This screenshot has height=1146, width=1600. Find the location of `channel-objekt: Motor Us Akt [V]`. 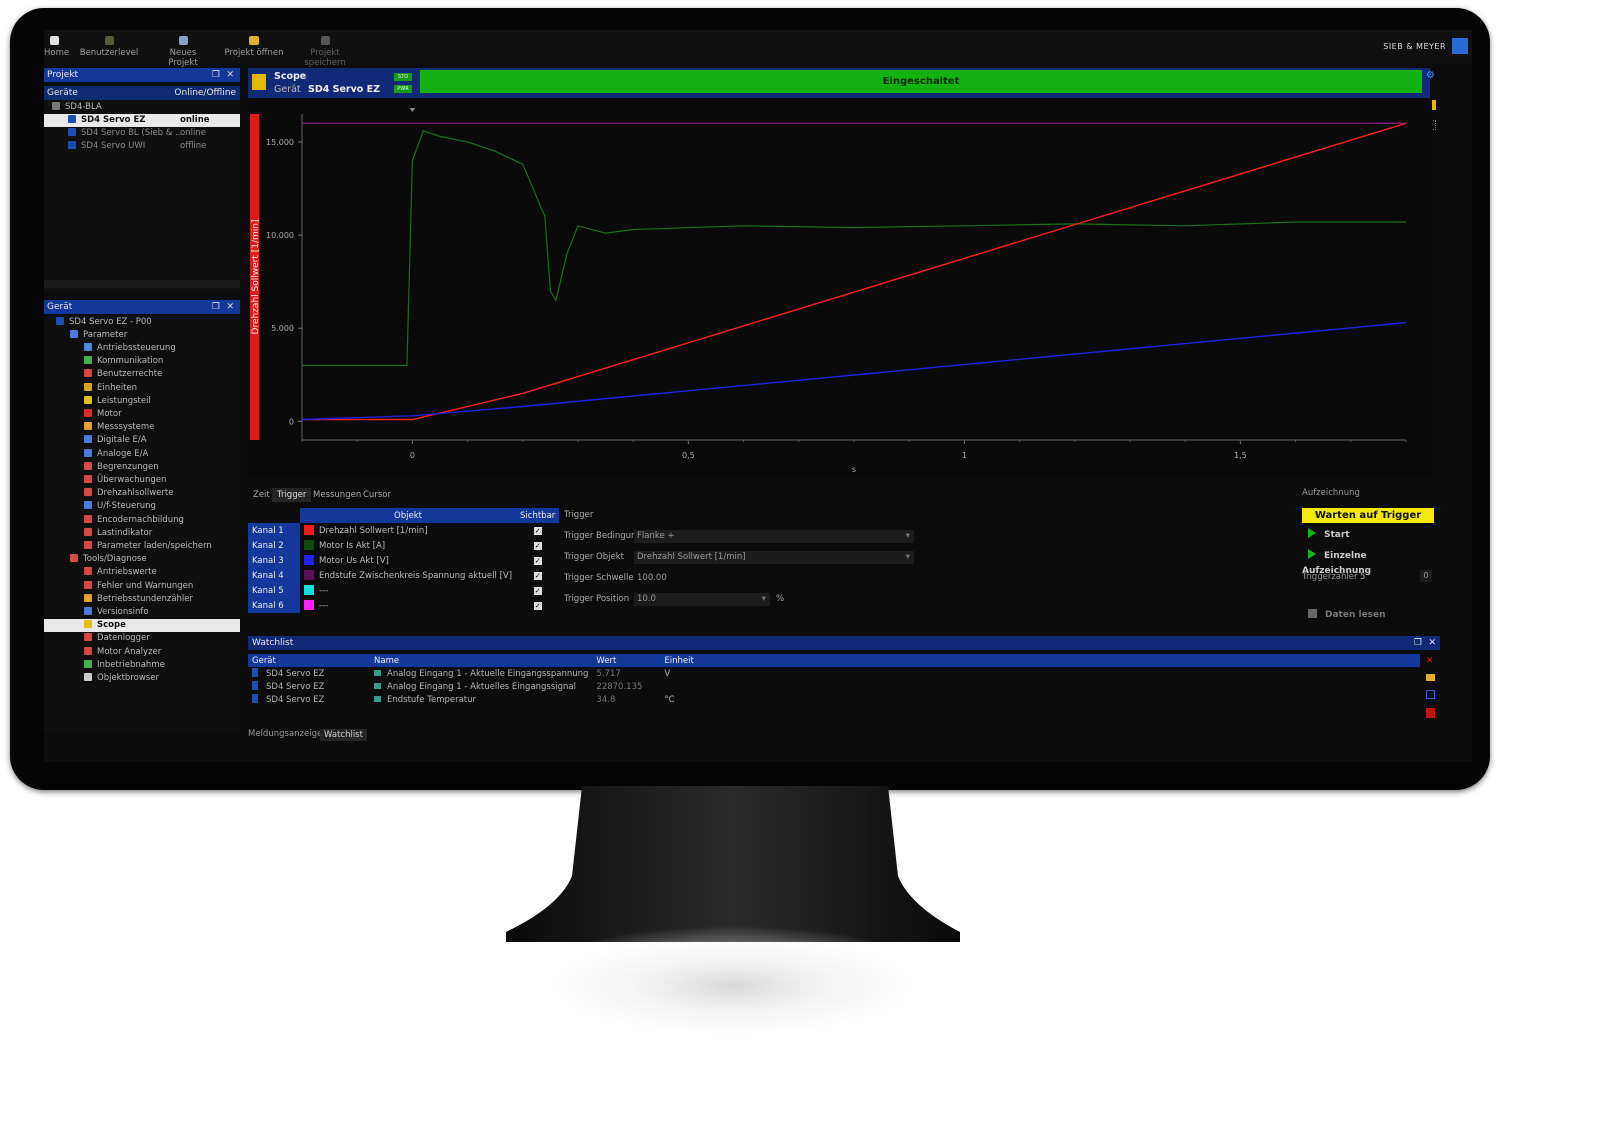

channel-objekt: Motor Us Akt [V] is located at coordinates (408, 560).